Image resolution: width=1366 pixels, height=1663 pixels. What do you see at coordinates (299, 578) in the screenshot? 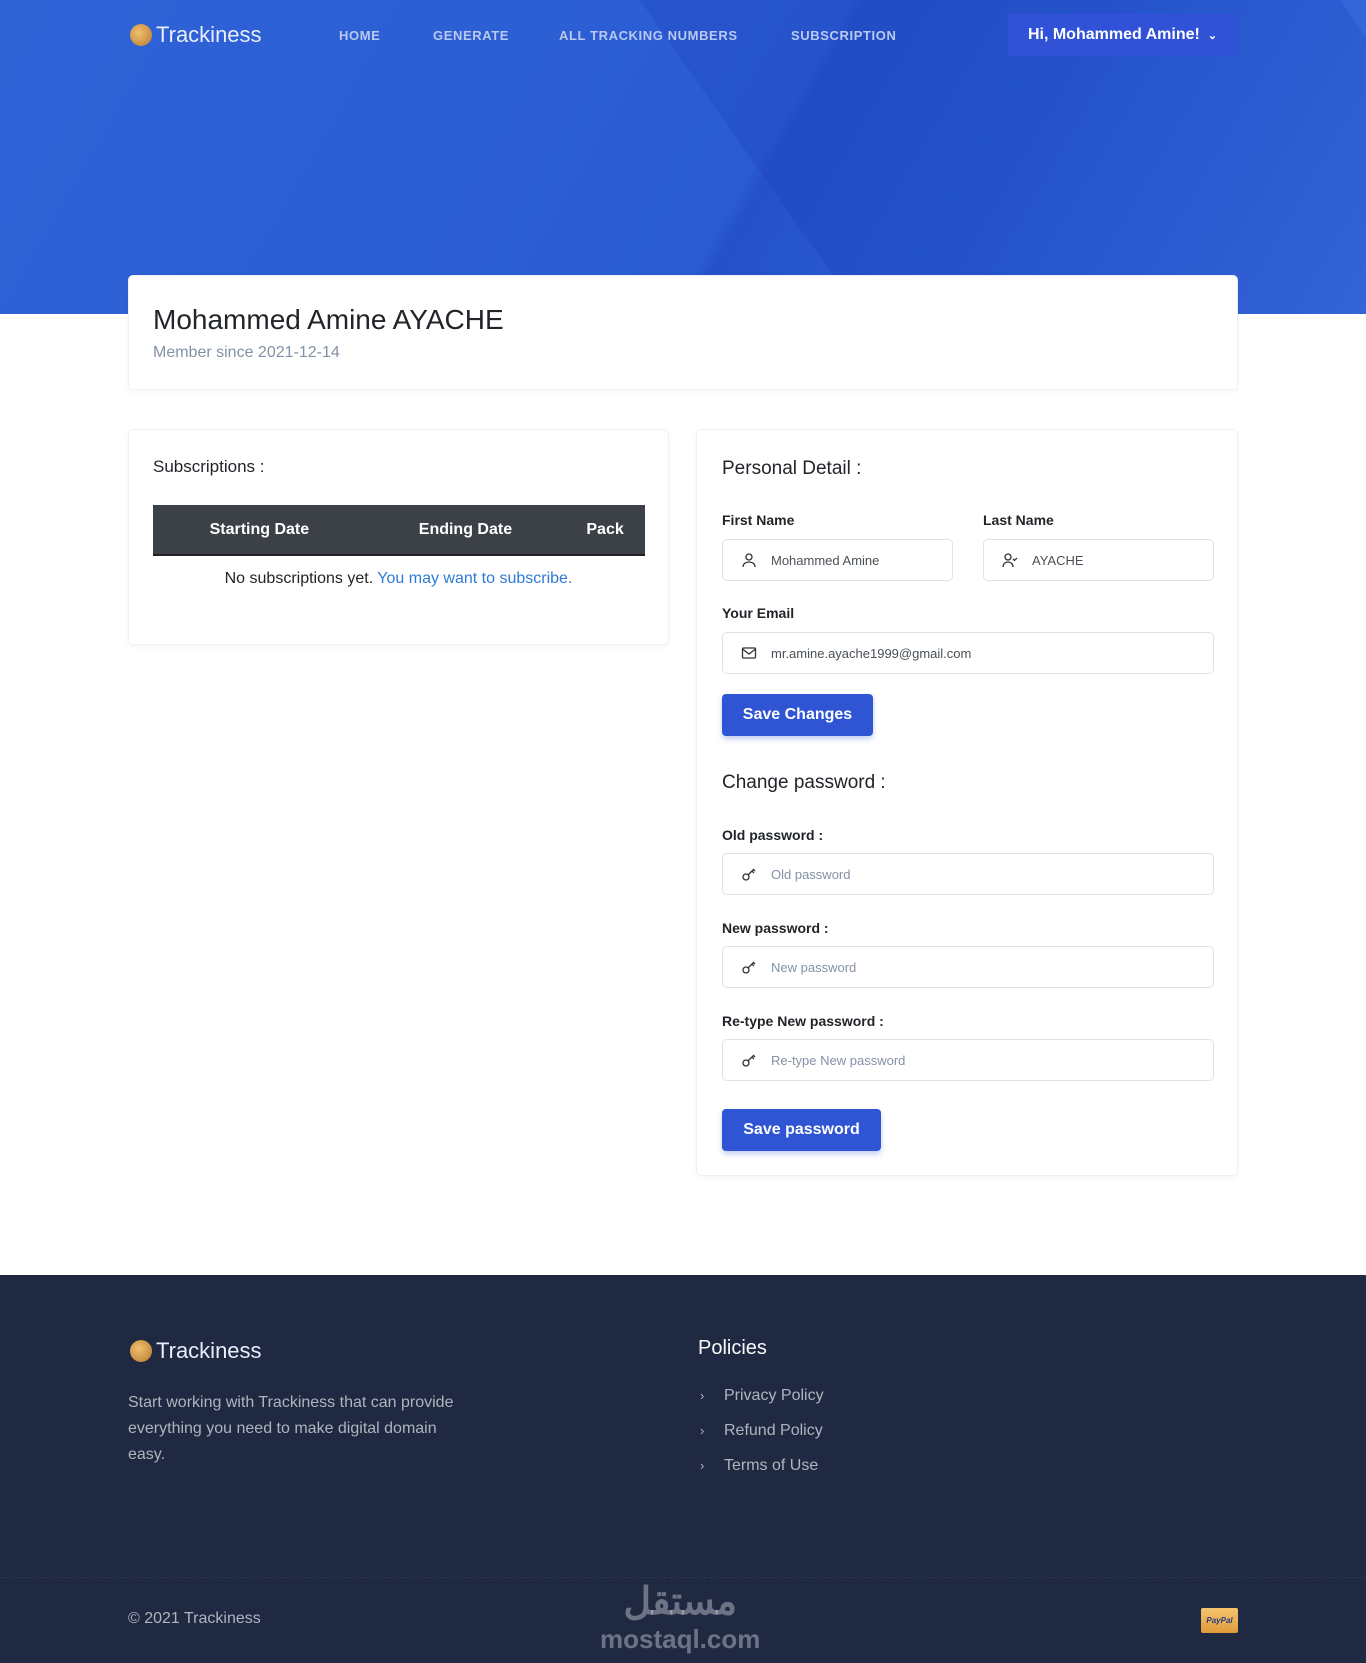
I see `empty-text: No subscriptions yet.` at bounding box center [299, 578].